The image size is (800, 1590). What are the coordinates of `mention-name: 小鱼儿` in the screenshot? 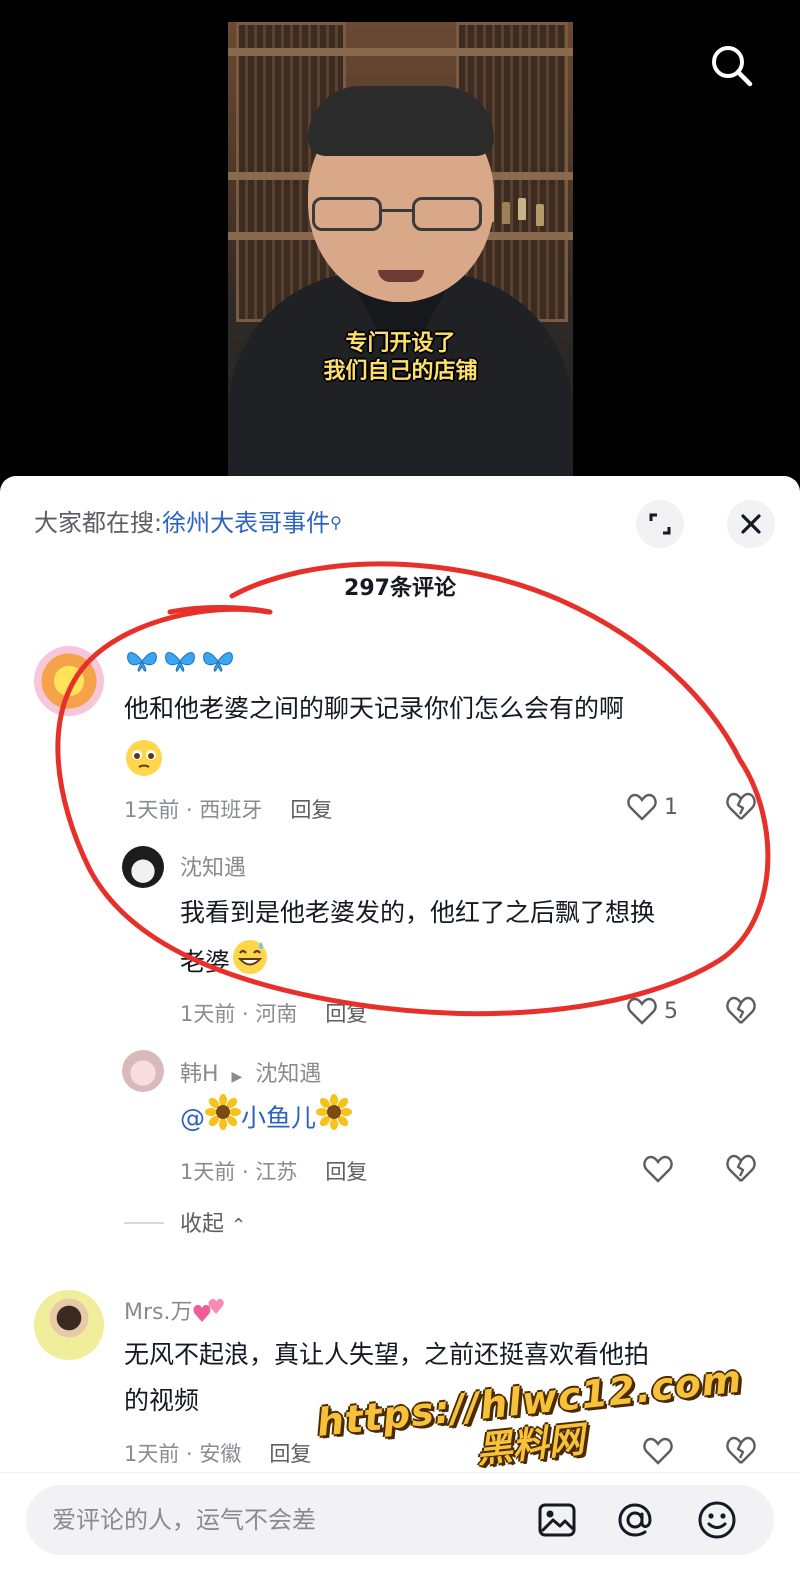 It's located at (279, 1118).